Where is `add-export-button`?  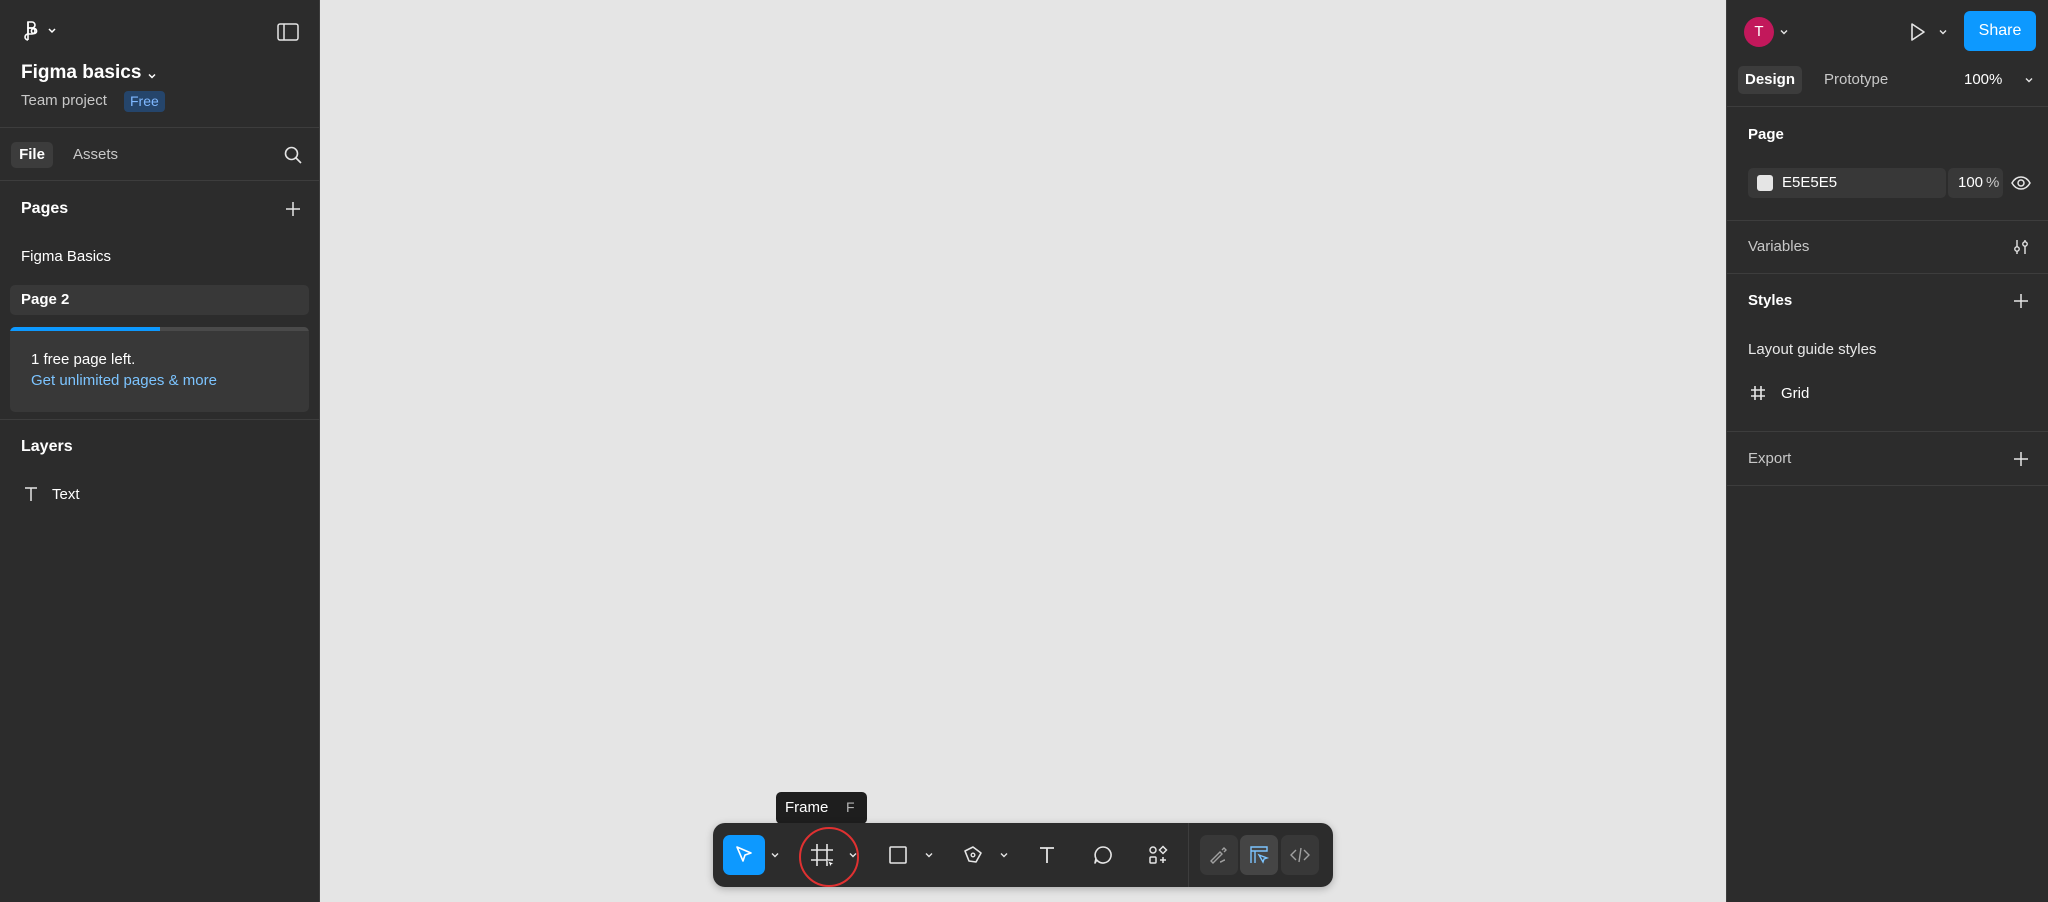 add-export-button is located at coordinates (2021, 459).